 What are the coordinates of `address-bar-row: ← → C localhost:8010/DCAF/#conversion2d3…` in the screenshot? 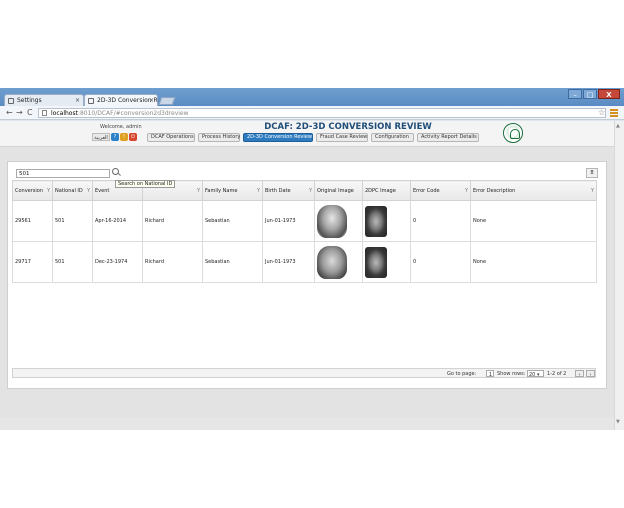 It's located at (312, 113).